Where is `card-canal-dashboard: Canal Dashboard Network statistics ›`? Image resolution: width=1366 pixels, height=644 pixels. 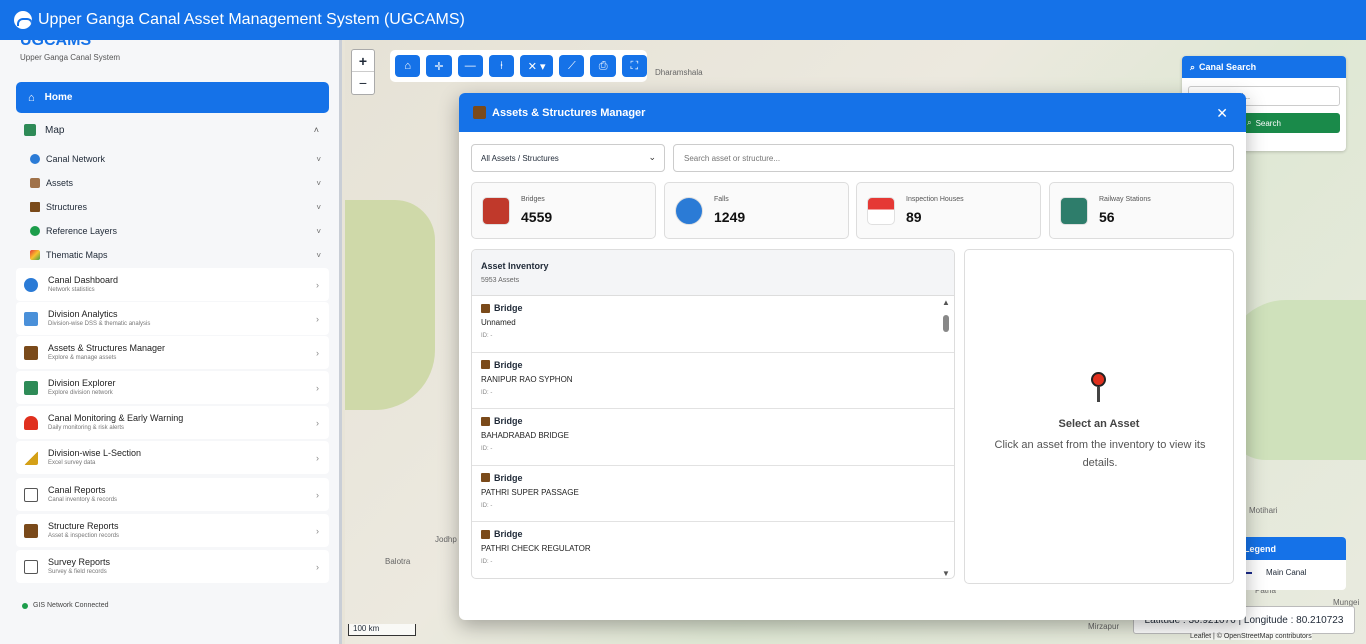 card-canal-dashboard: Canal Dashboard Network statistics › is located at coordinates (172, 284).